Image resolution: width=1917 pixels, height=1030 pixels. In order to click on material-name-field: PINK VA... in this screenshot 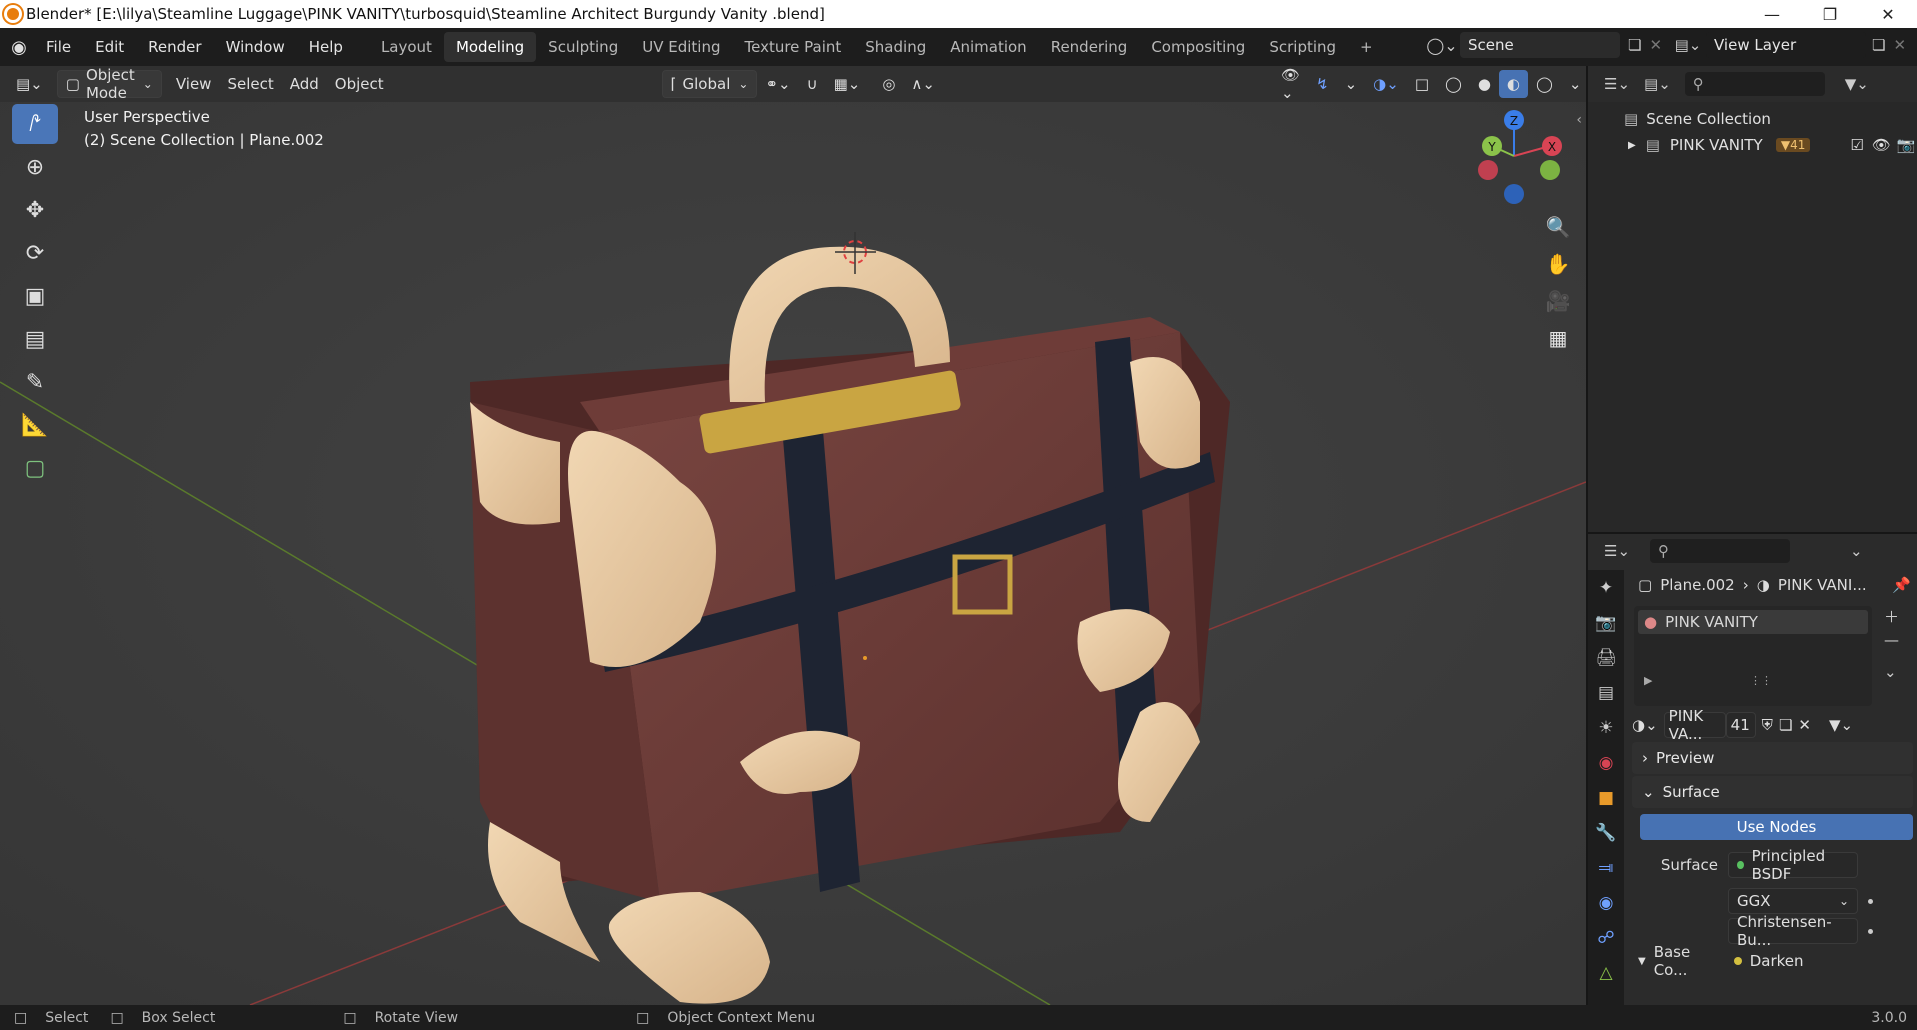, I will do `click(1694, 725)`.